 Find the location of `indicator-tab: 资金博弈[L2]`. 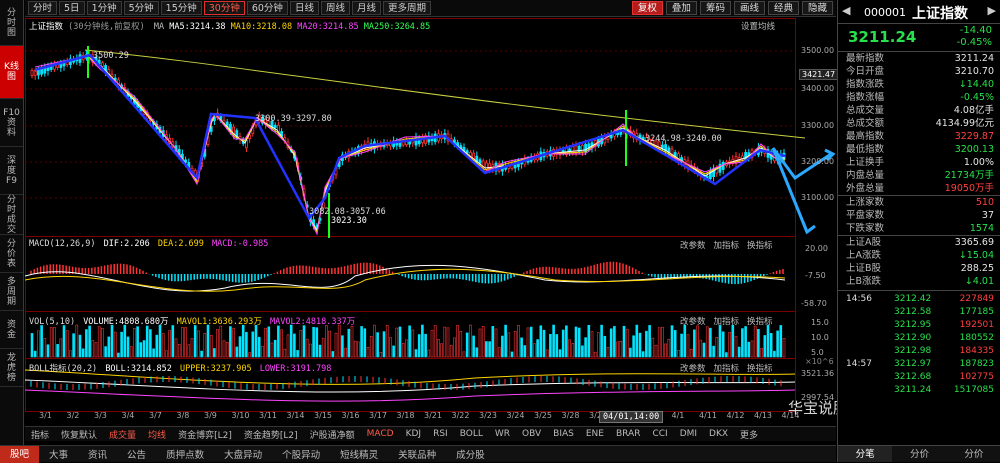

indicator-tab: 资金博弈[L2] is located at coordinates (205, 434).